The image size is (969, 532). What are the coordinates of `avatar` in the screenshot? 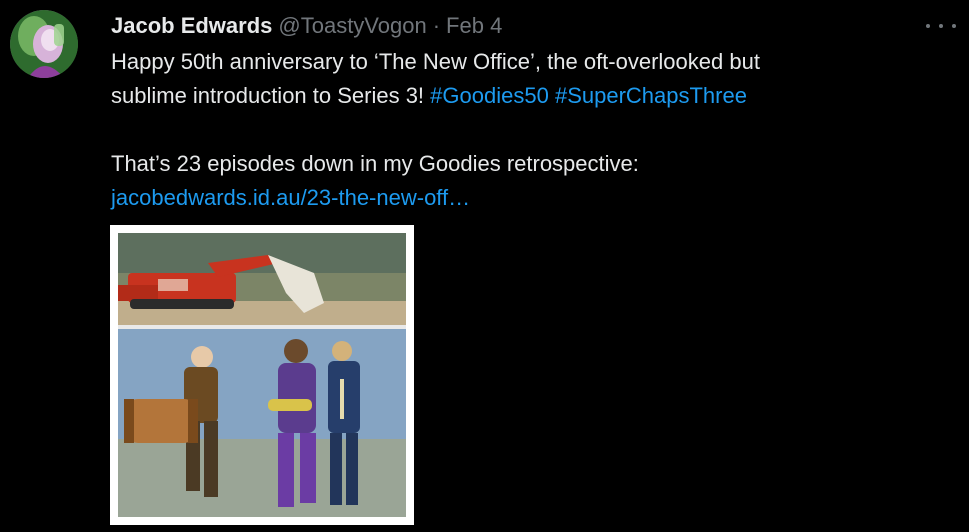 It's located at (44, 44).